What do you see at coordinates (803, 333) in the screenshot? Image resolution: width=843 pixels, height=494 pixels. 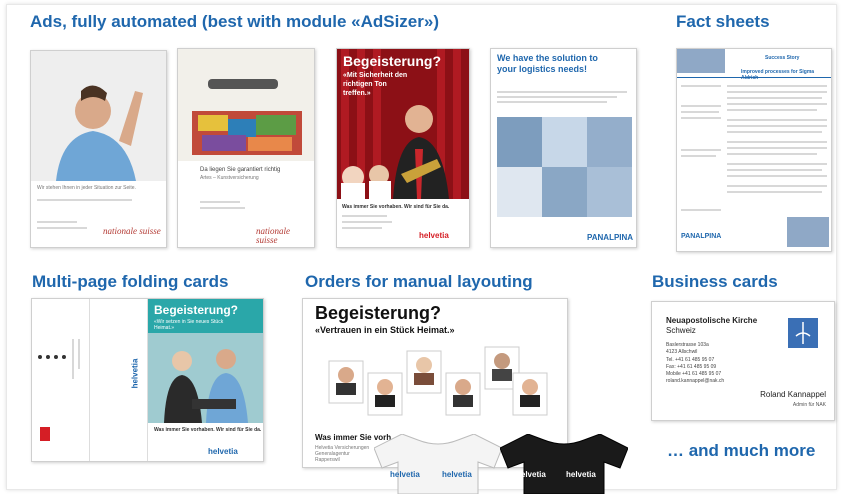 I see `church-logo-icon` at bounding box center [803, 333].